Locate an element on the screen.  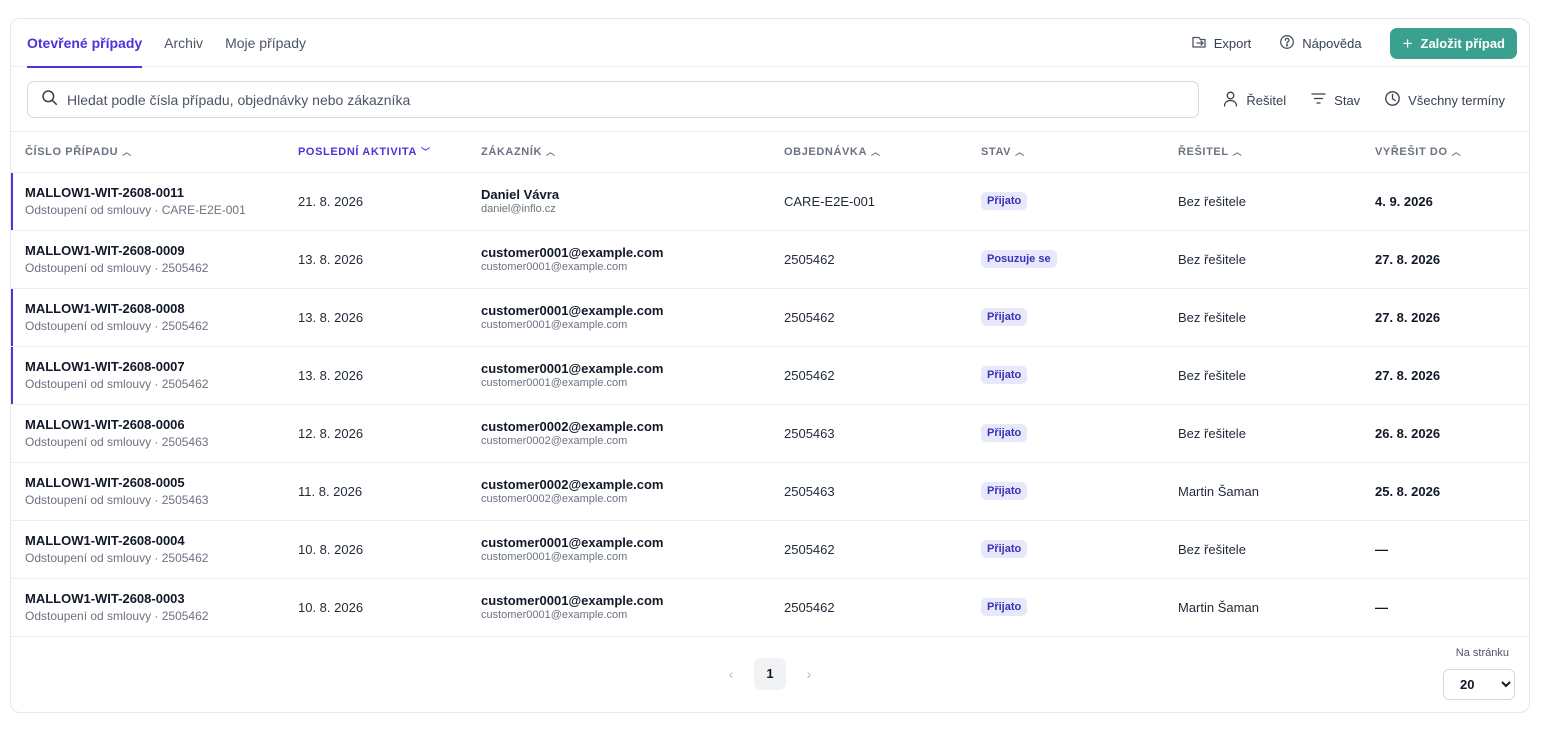
cell-last-activity: 12. 8. 2026 is located at coordinates (389, 433).